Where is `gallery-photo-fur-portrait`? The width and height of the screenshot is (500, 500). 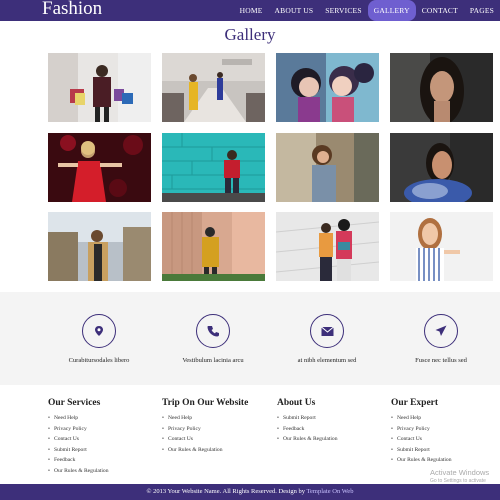 gallery-photo-fur-portrait is located at coordinates (441, 167).